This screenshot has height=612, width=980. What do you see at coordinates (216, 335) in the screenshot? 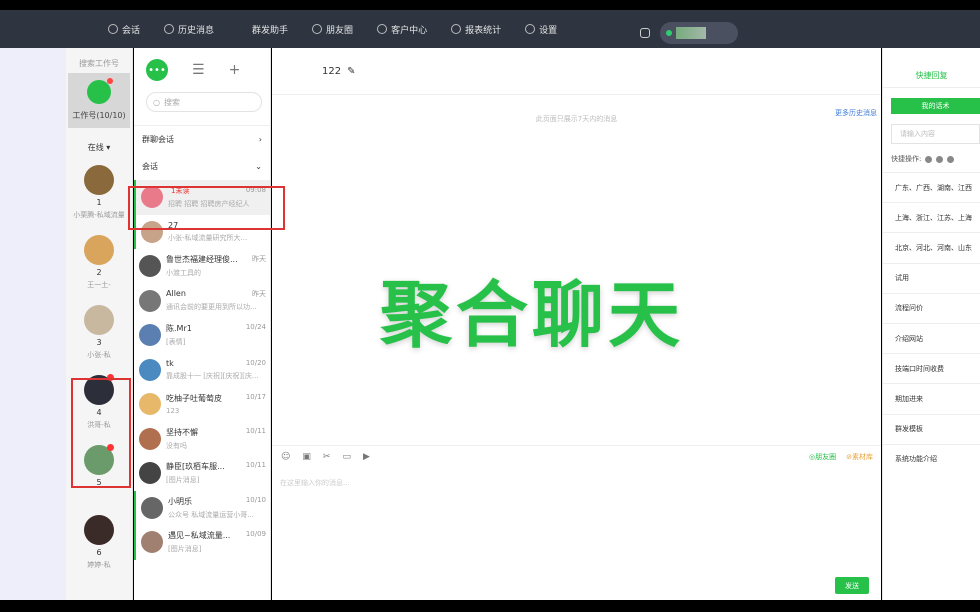
I see `chat-meta: 陈.Mr1 10/24 [表情]` at bounding box center [216, 335].